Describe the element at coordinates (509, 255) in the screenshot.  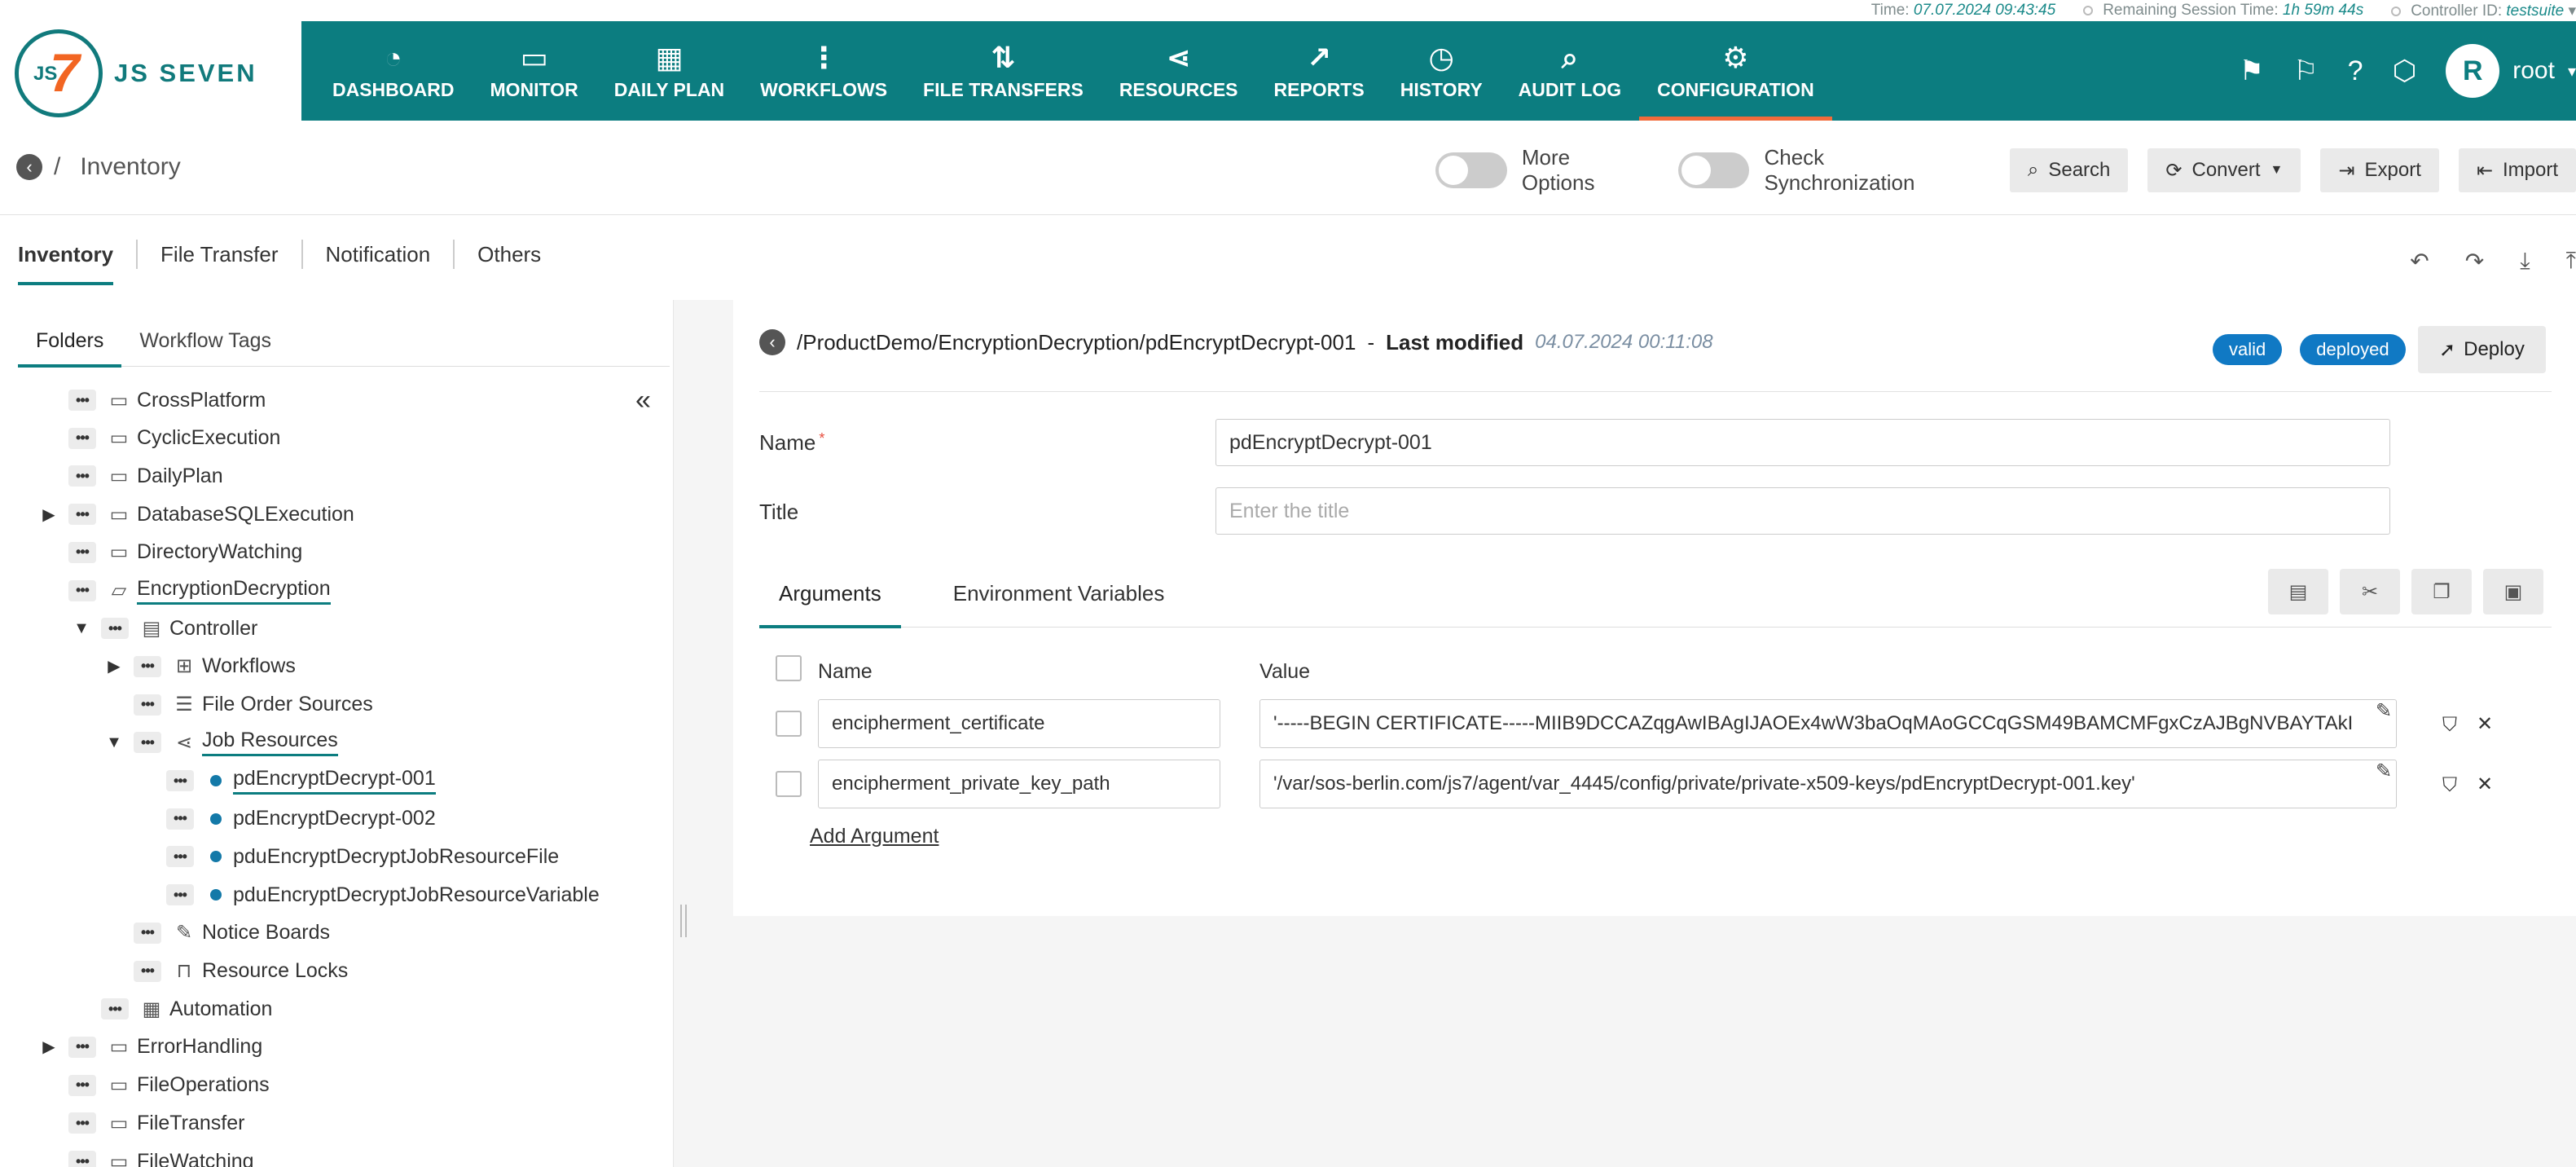
I see `tab-others: Others` at that location.